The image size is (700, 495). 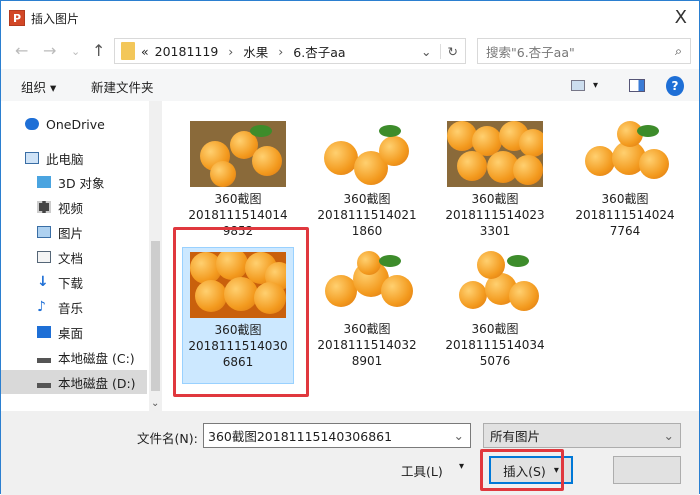 I want to click on file-item: 360截图 2018111514034 5076, so click(x=495, y=310).